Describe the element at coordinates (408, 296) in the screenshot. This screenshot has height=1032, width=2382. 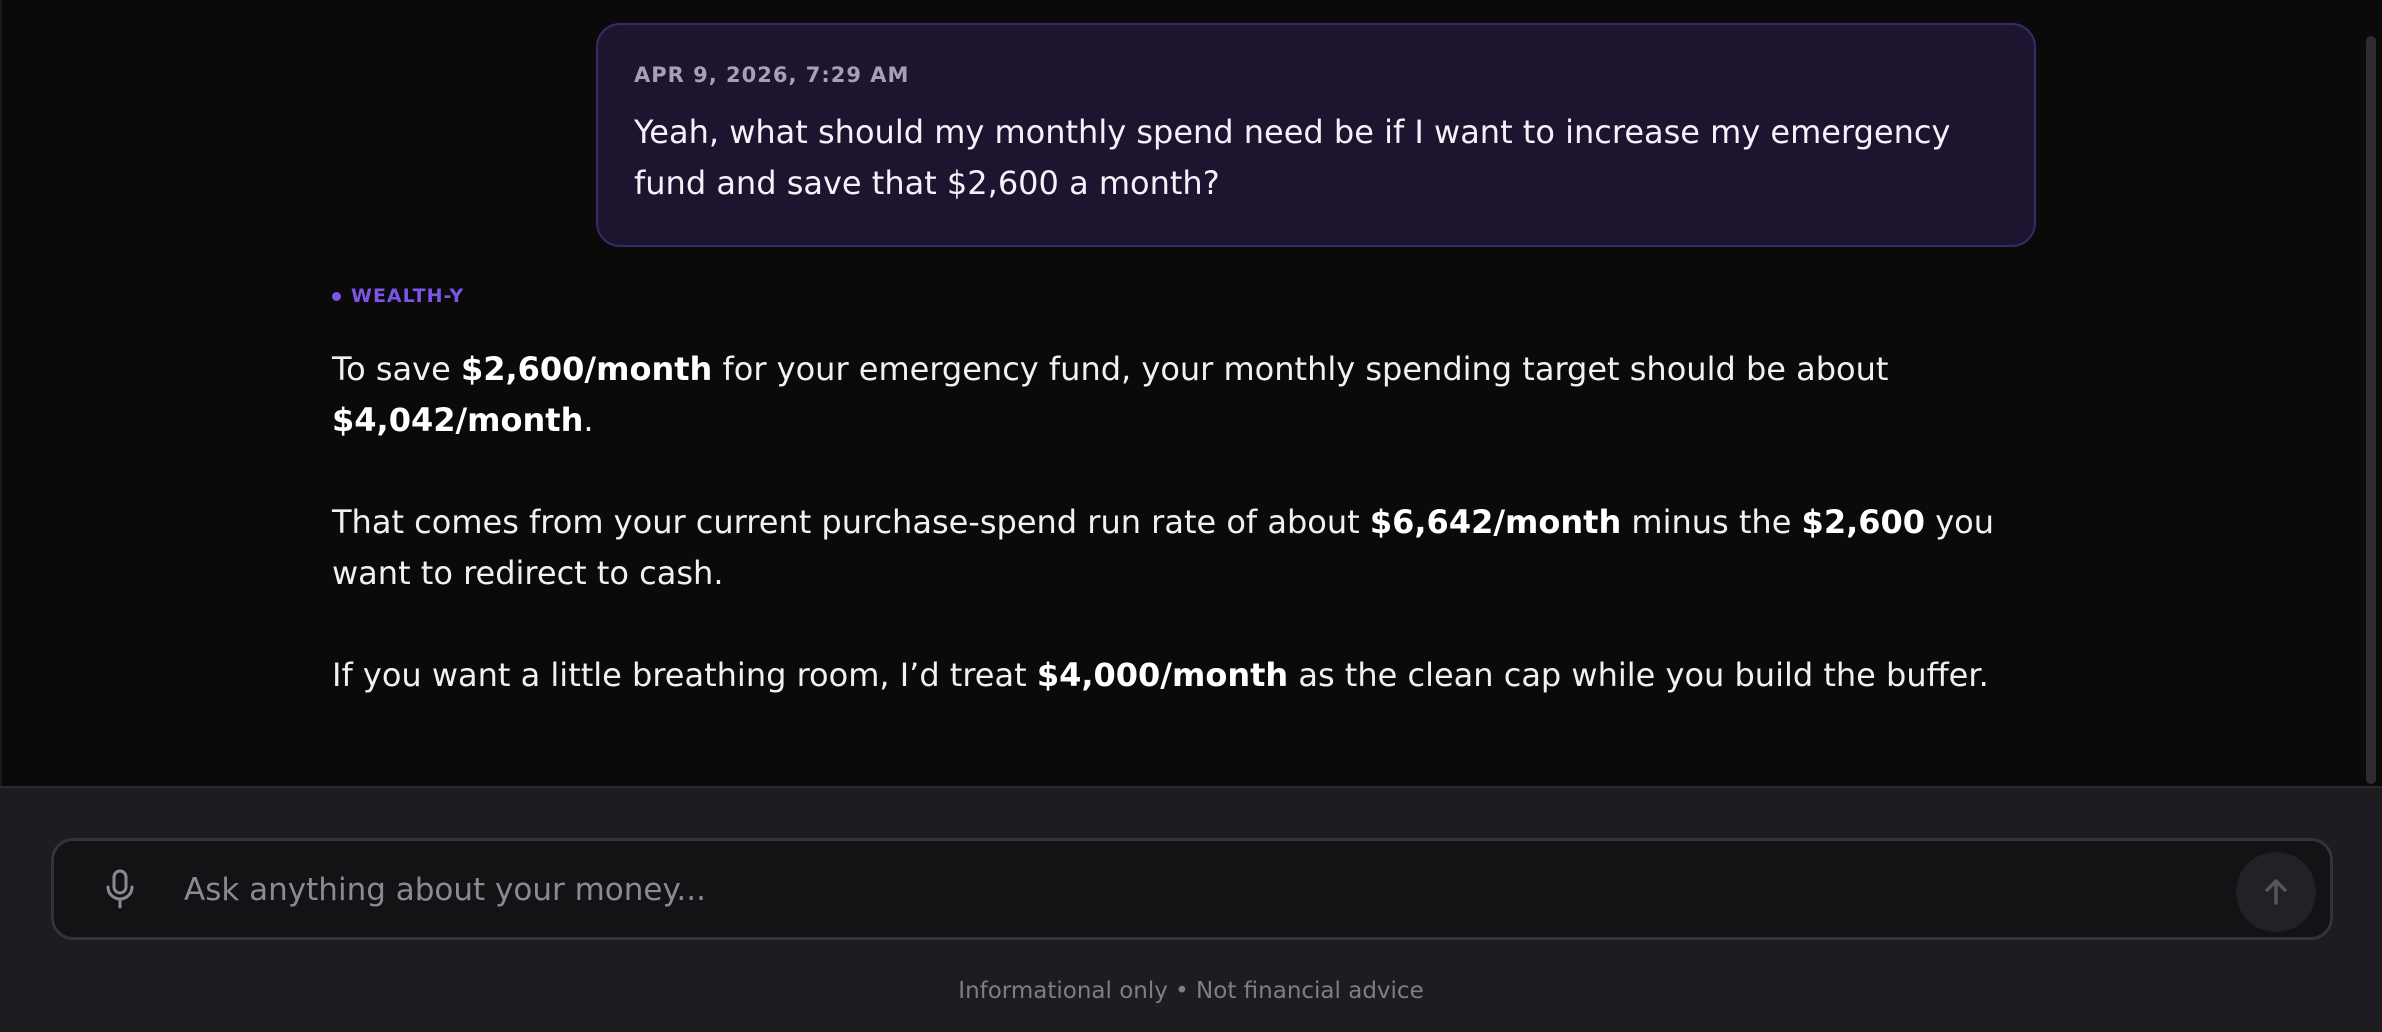
I see `assistant-name: WEALTH-Y` at that location.